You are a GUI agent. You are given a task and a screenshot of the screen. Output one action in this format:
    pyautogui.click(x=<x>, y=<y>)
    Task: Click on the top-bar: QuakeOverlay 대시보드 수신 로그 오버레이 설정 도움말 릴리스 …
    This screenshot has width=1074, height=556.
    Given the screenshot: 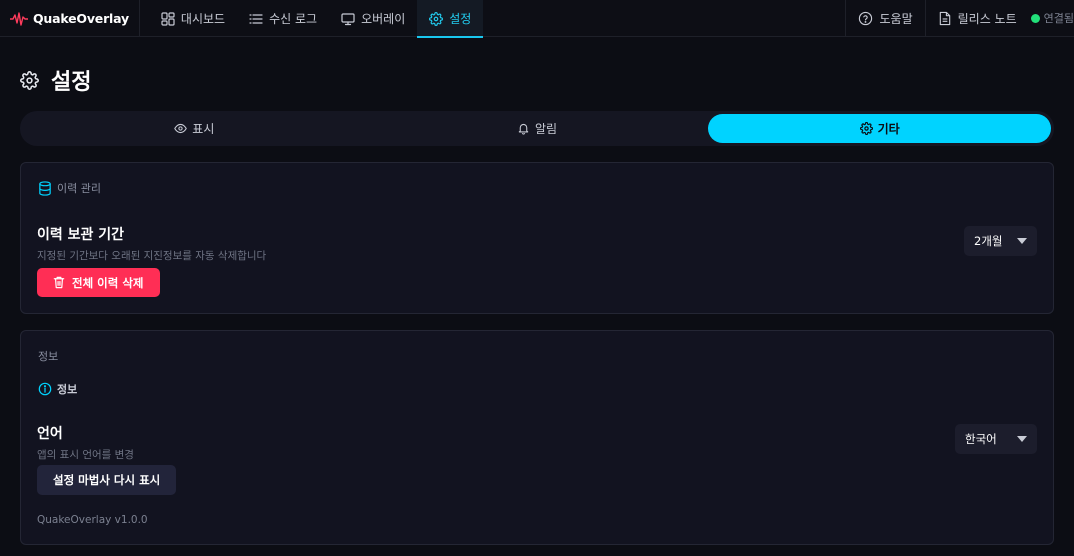 What is the action you would take?
    pyautogui.click(x=537, y=19)
    